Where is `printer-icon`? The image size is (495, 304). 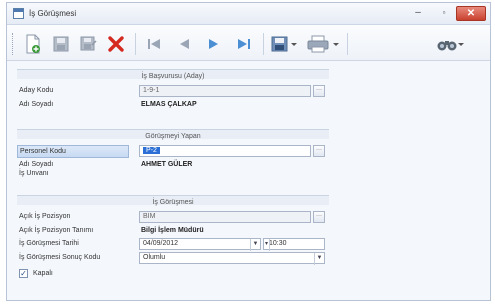
printer-icon is located at coordinates (323, 44).